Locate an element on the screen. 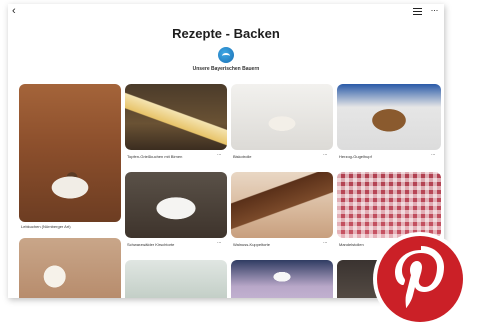 Image resolution: width=483 pixels, height=329 pixels. pin-caption: Lebkuchen (Nürnberger Art) is located at coordinates (46, 226).